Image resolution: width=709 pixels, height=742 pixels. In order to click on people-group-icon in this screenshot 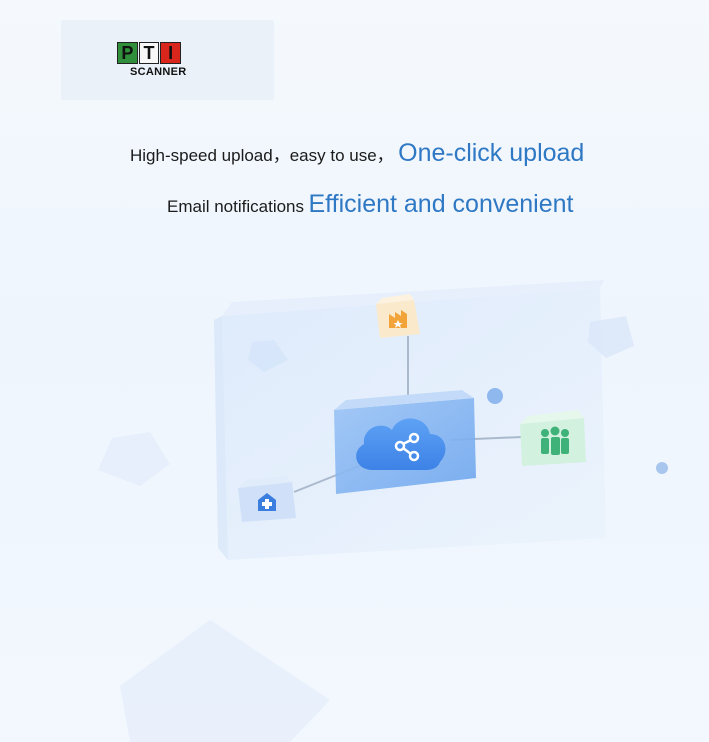, I will do `click(553, 438)`.